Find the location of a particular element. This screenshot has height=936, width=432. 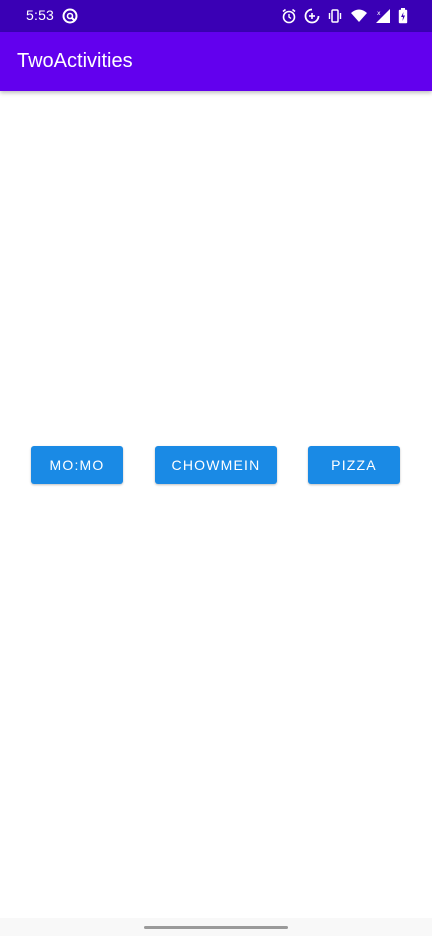

notification-icon is located at coordinates (70, 16).